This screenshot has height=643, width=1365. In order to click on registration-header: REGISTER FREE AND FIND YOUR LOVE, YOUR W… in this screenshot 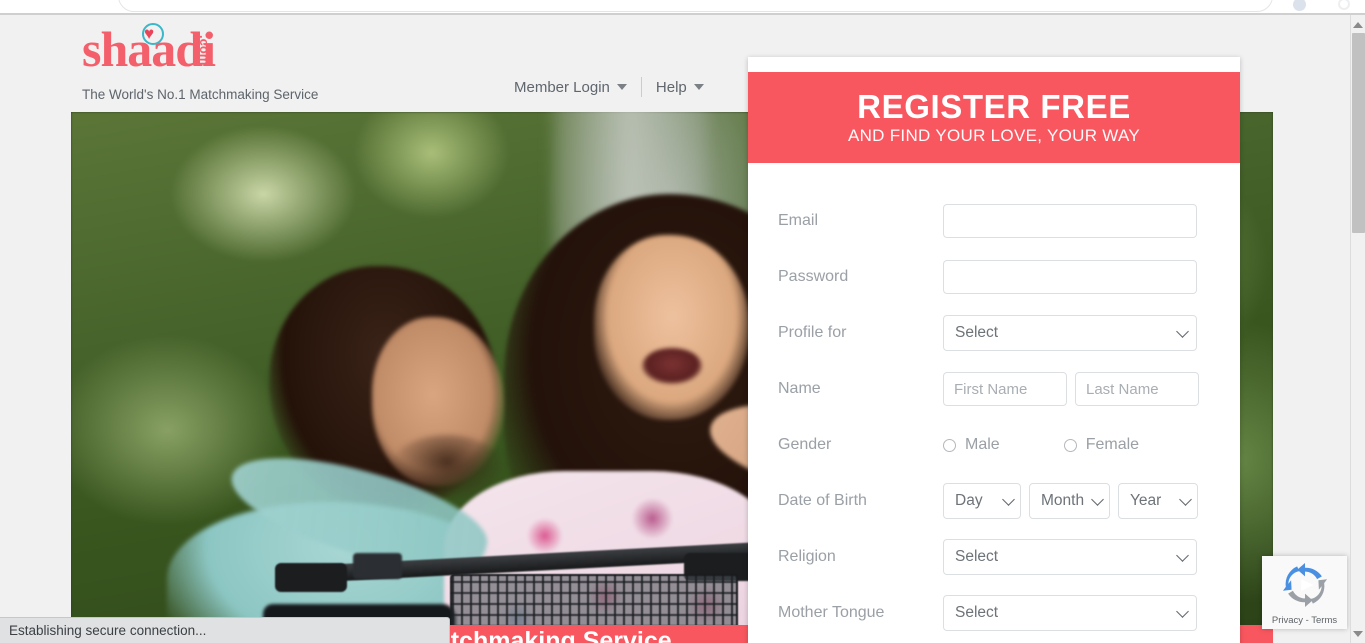, I will do `click(994, 117)`.